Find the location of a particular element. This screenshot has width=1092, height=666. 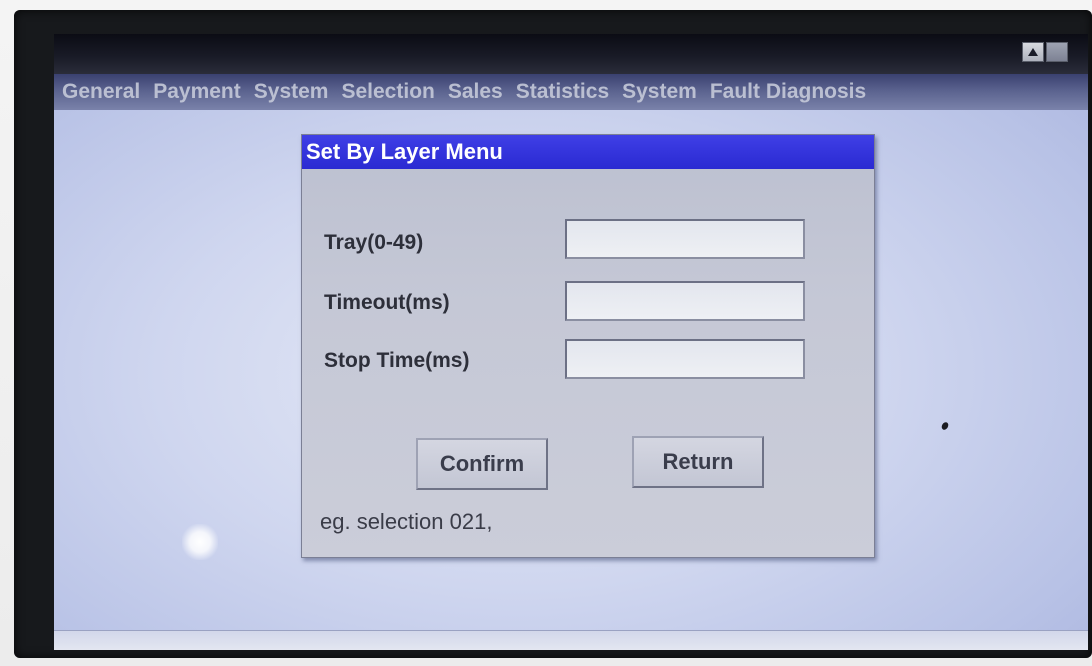

dialog-title: Set By Layer Menu is located at coordinates (588, 152).